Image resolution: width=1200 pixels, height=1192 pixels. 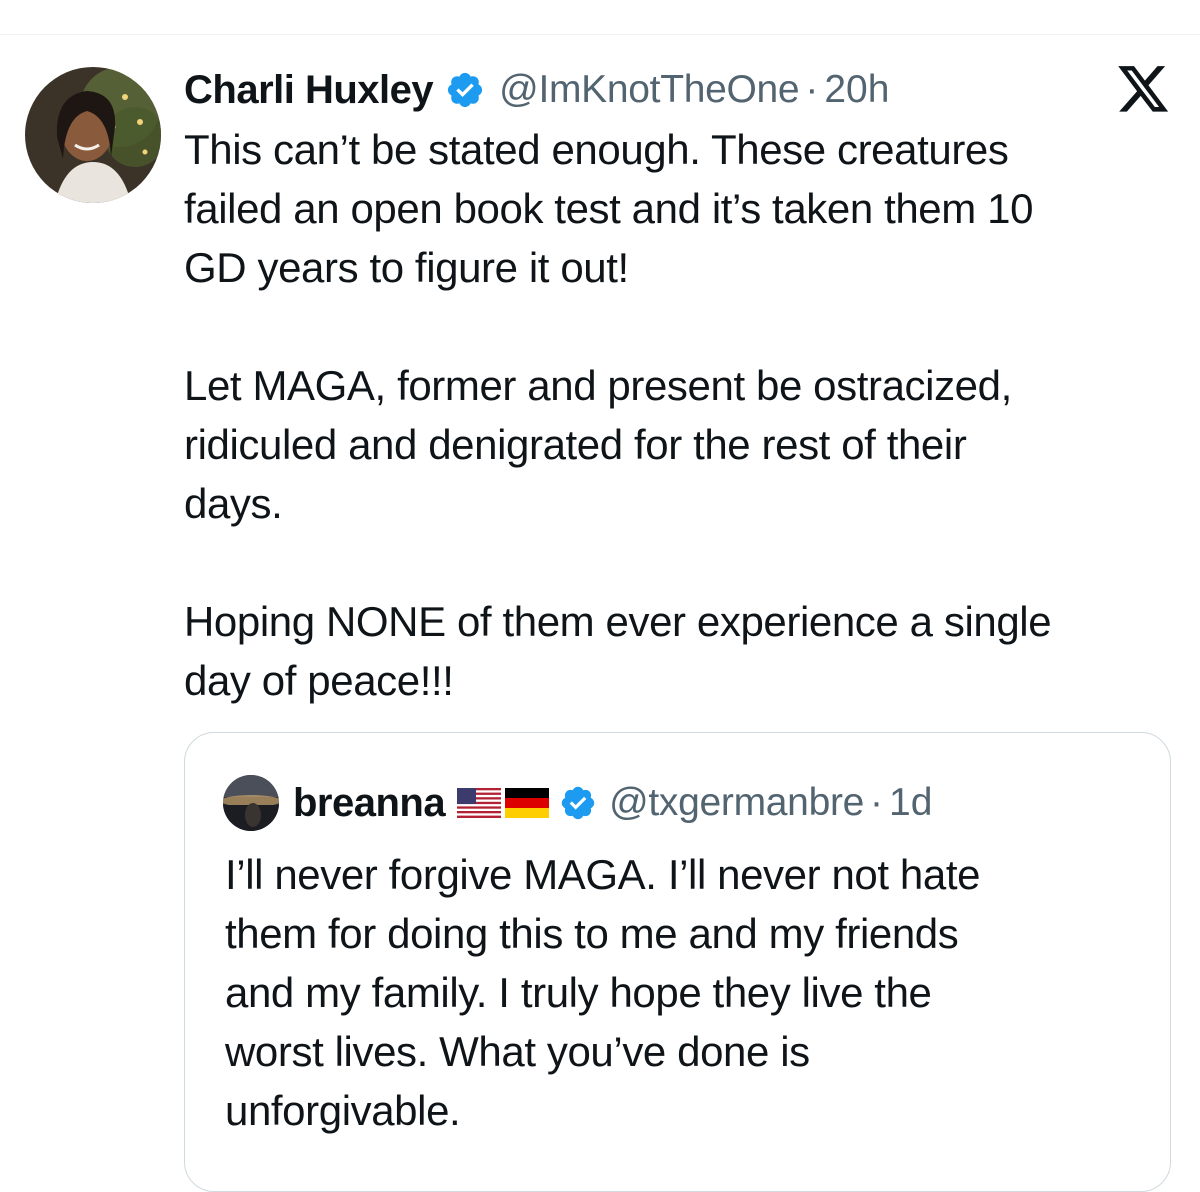 I want to click on quoted-author-handle: @txgermanbre, so click(x=736, y=803).